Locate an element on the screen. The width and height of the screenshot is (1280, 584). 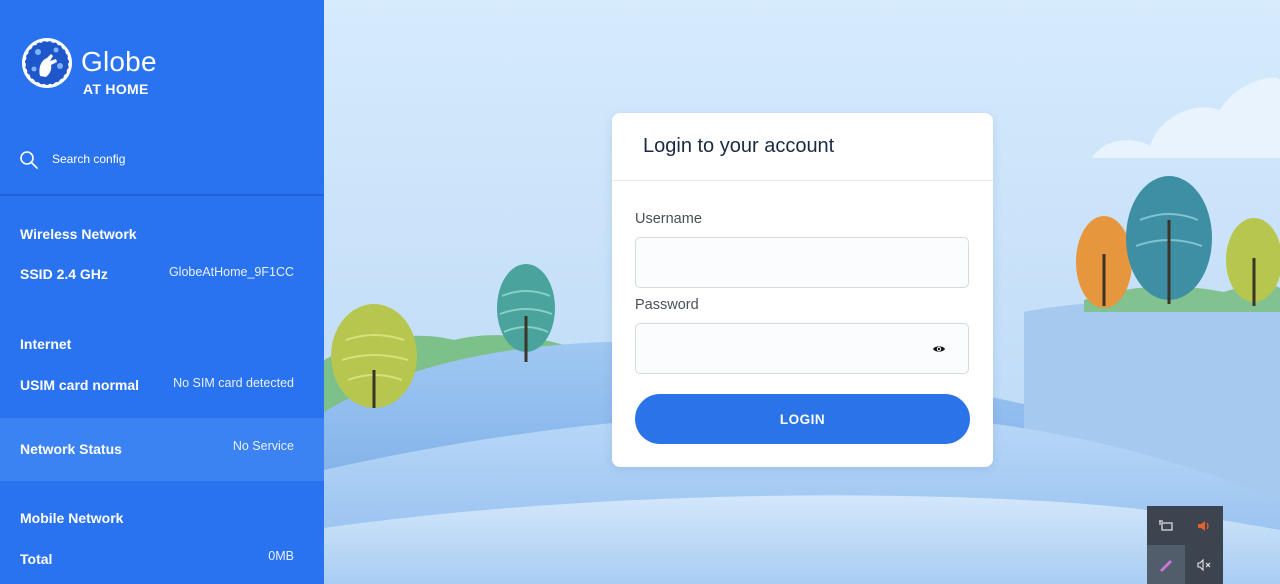
wireless-network-title: Wireless Network is located at coordinates (78, 234).